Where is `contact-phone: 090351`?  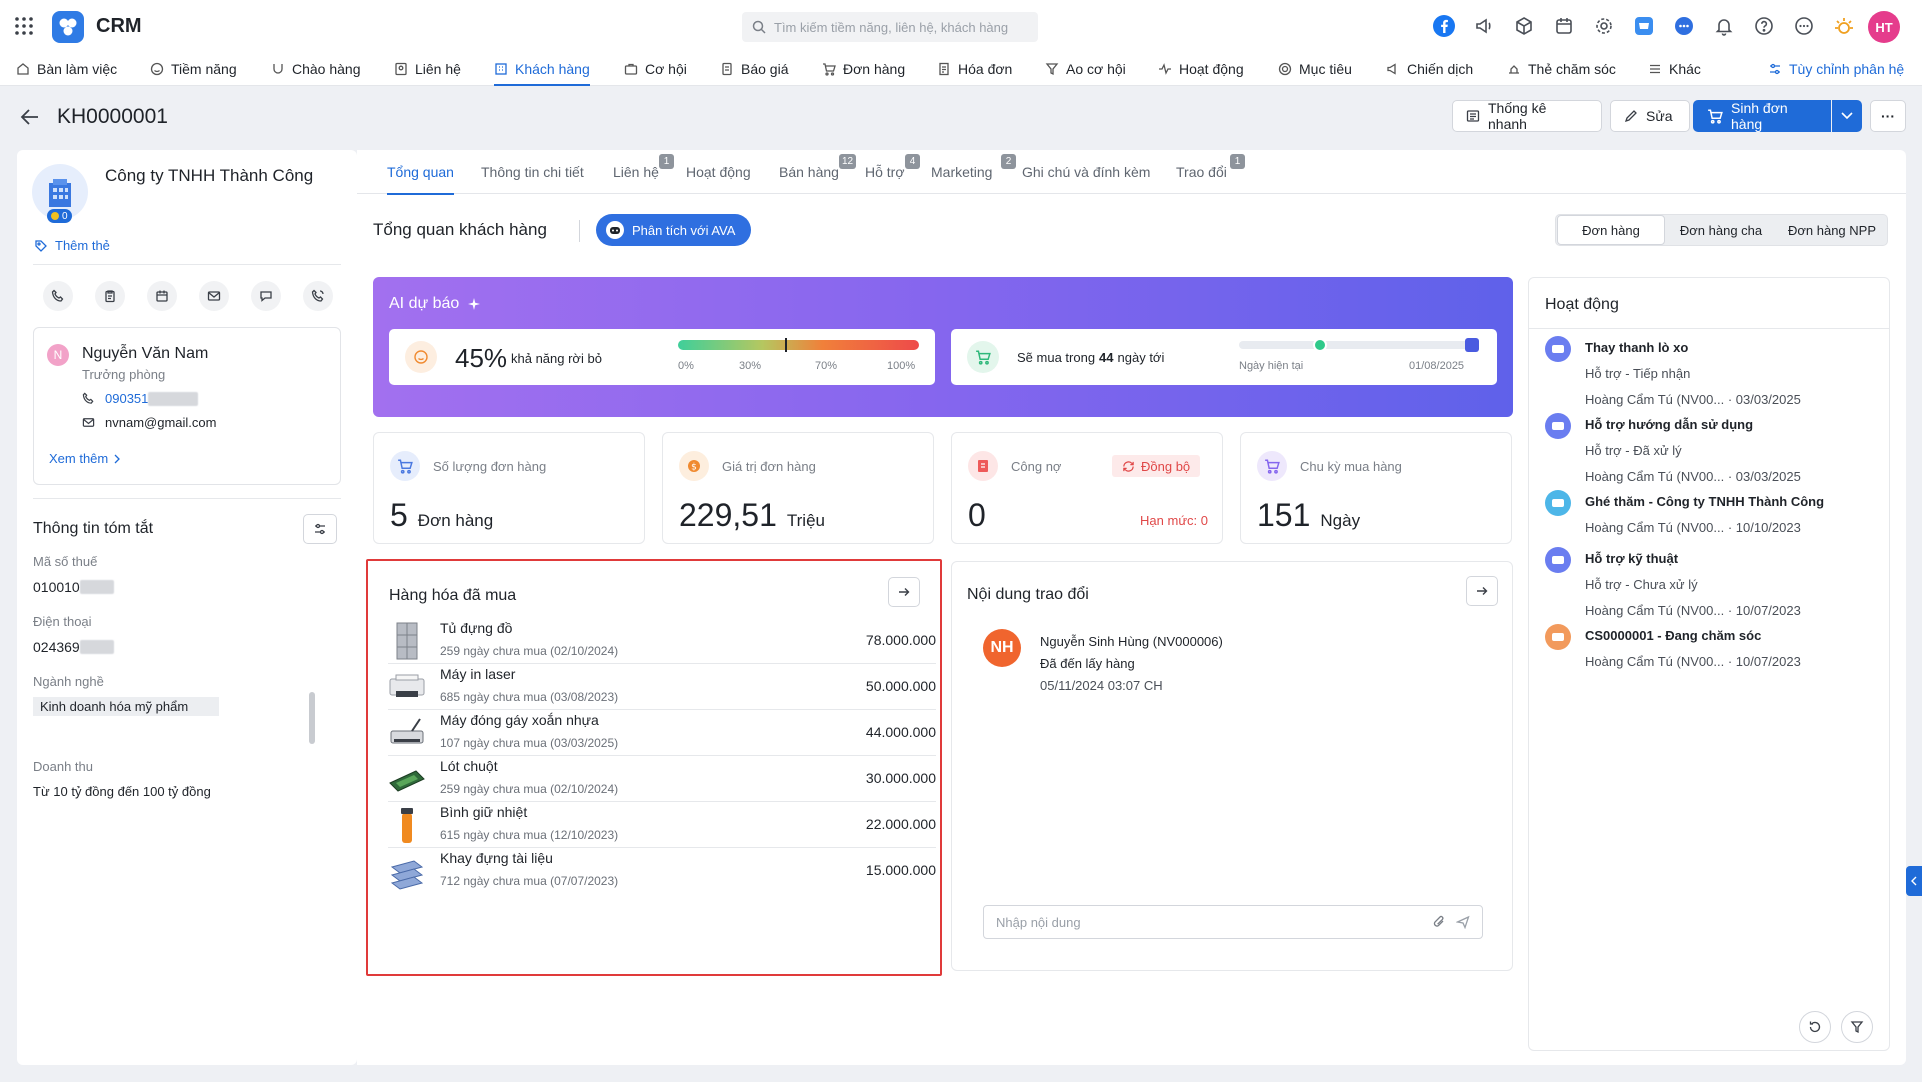
contact-phone: 090351 is located at coordinates (140, 398).